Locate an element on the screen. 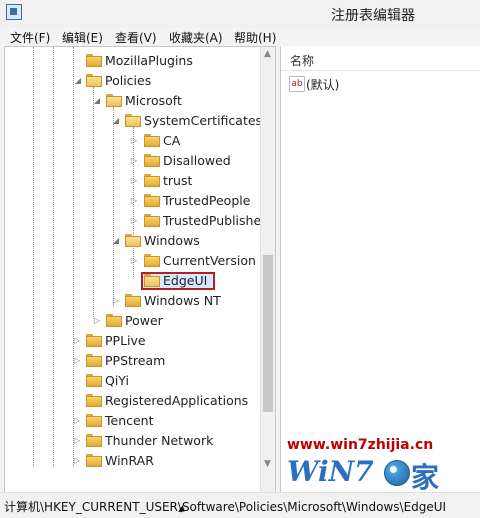 The width and height of the screenshot is (480, 518). tree-item-label: CurrentVersion is located at coordinates (209, 260).